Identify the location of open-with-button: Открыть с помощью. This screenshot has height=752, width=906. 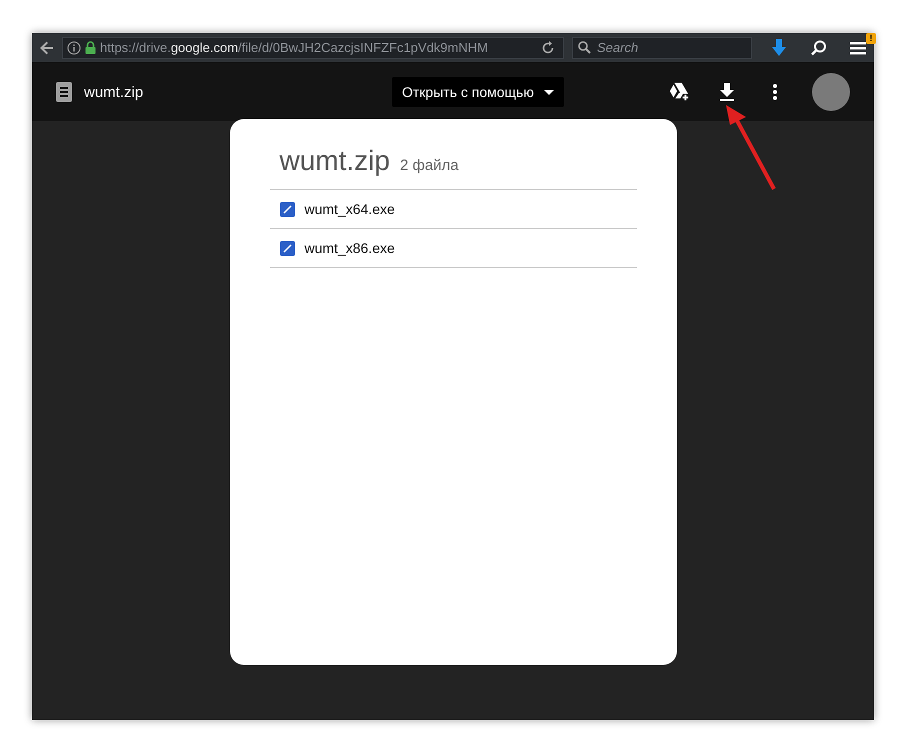
(478, 92).